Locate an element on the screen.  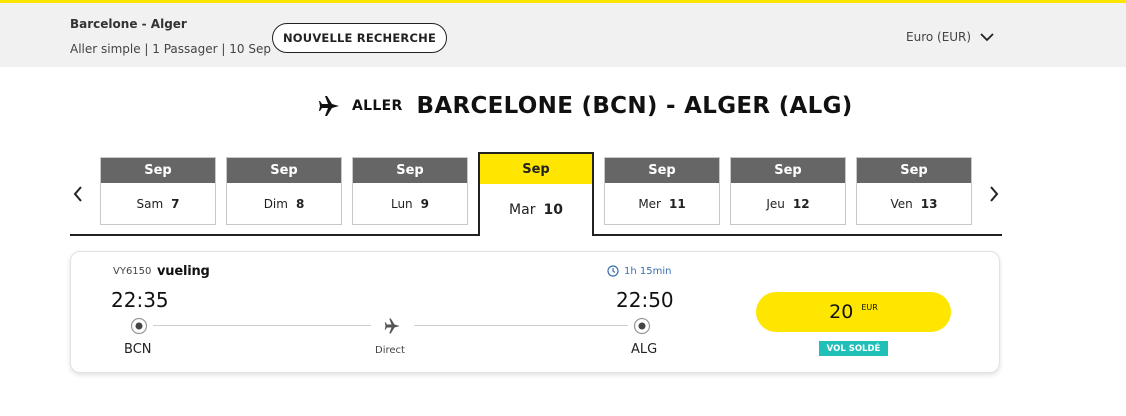
date-tab: Sep Dim 8 is located at coordinates (284, 191).